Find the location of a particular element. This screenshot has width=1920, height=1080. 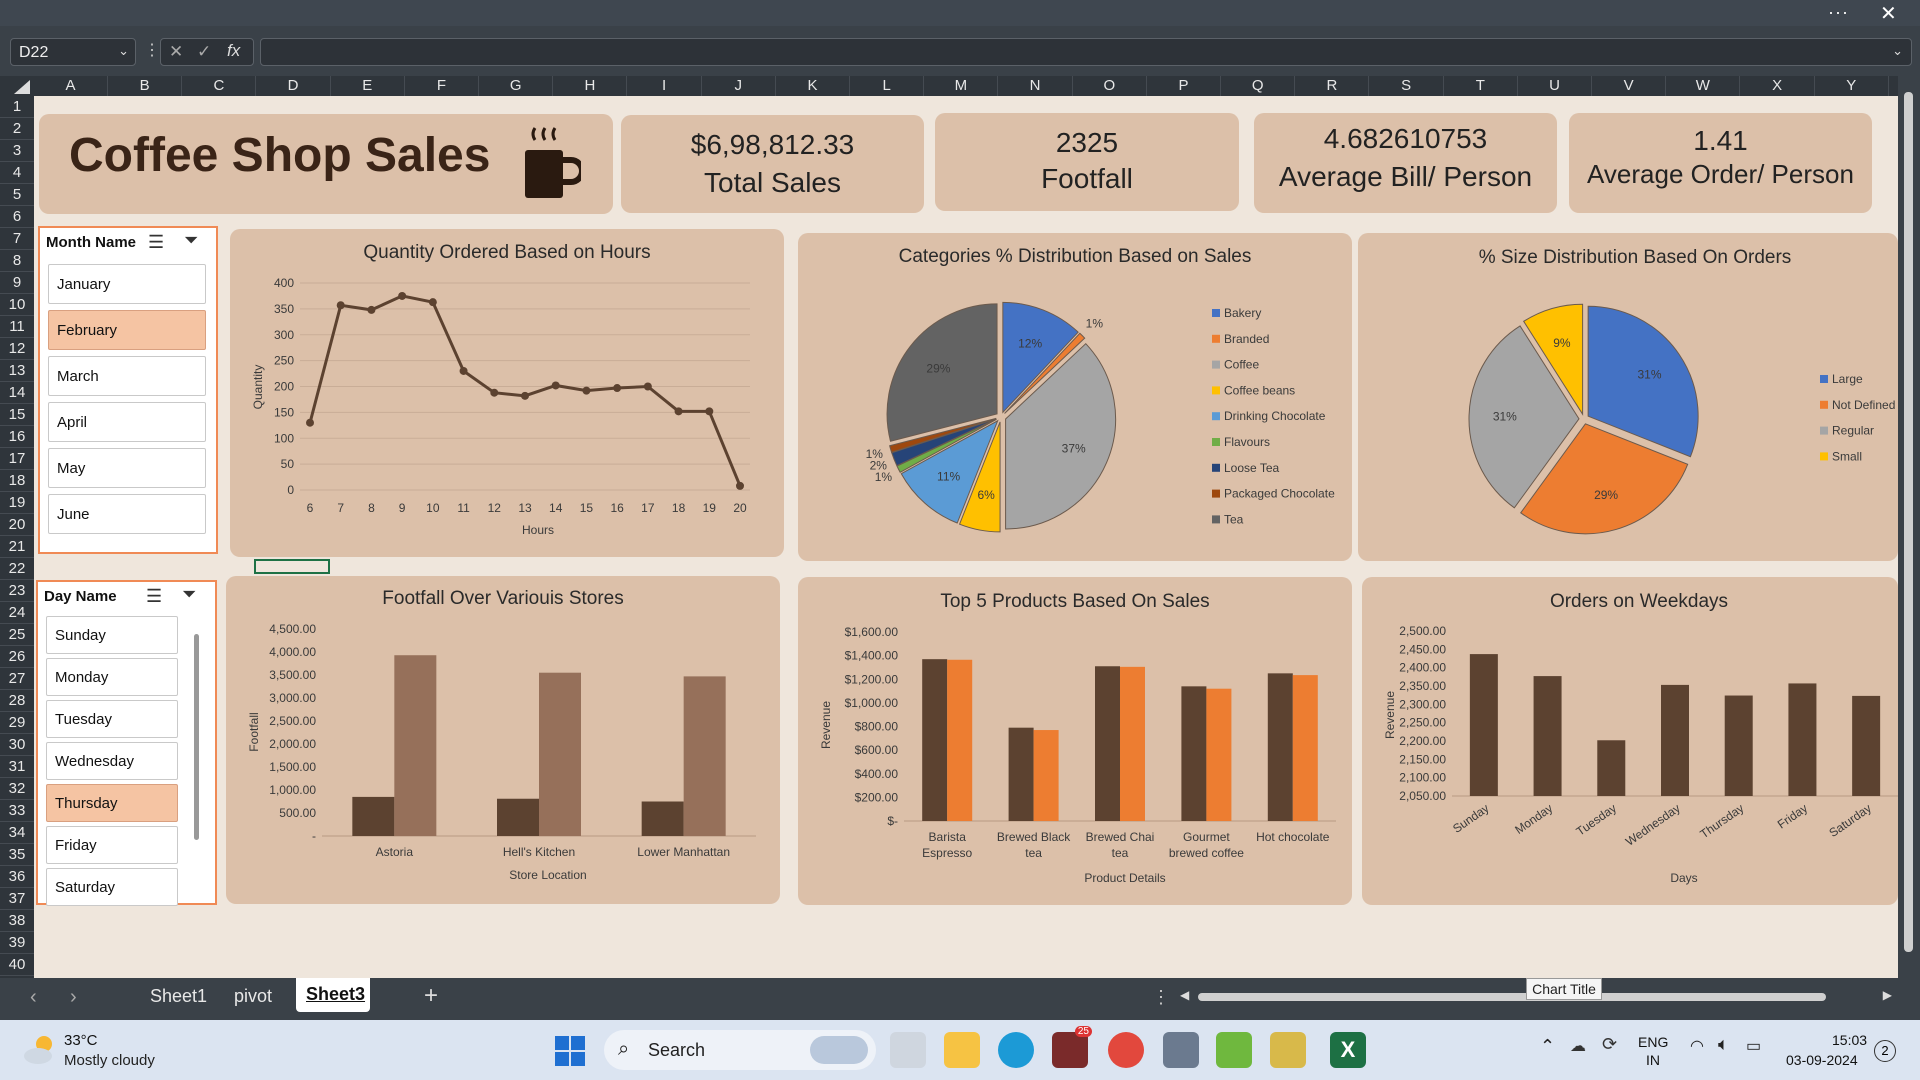

chrome-icon is located at coordinates (1126, 1050).